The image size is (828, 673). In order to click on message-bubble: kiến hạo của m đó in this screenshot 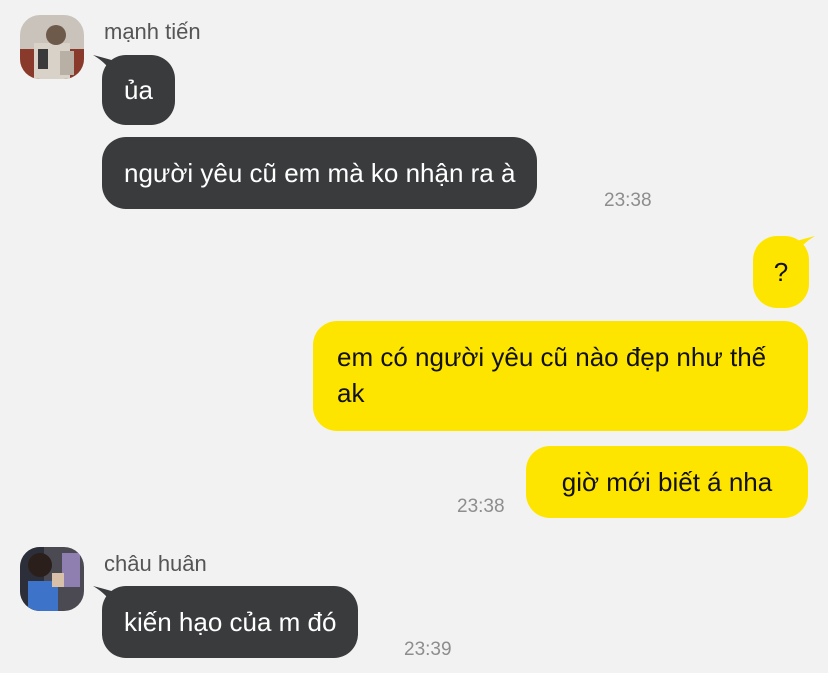, I will do `click(230, 622)`.